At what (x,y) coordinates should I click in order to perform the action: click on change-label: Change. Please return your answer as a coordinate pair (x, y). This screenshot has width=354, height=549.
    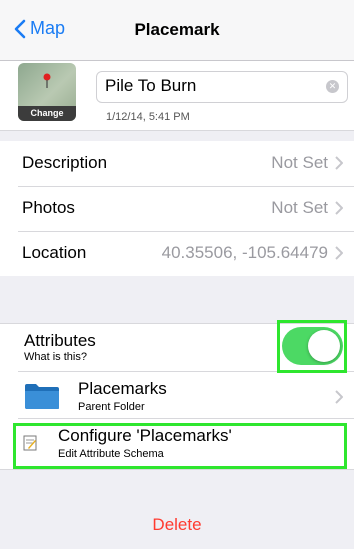
    Looking at the image, I should click on (47, 113).